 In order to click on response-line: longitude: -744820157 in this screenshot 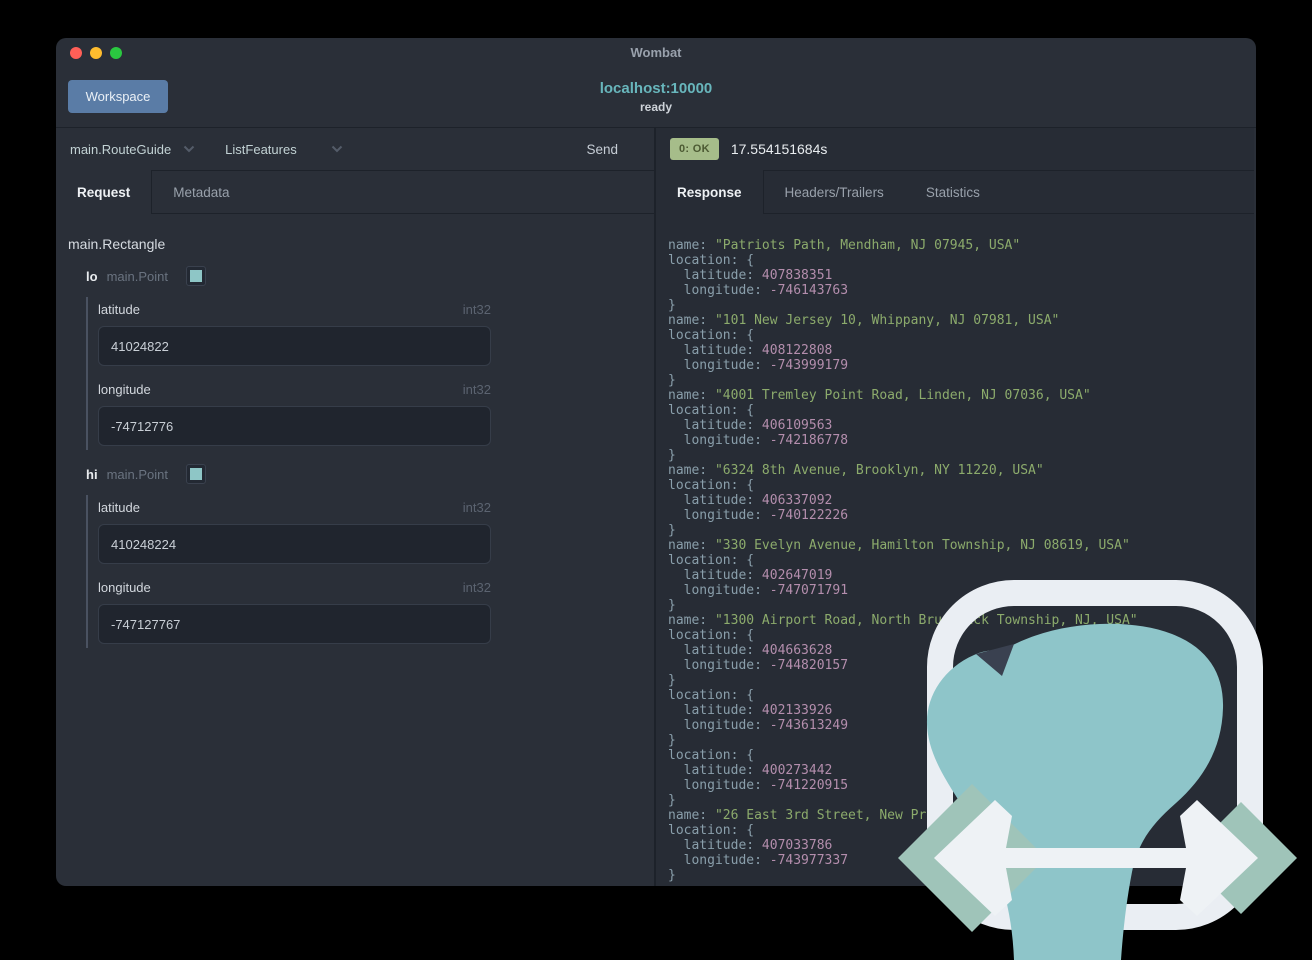, I will do `click(758, 665)`.